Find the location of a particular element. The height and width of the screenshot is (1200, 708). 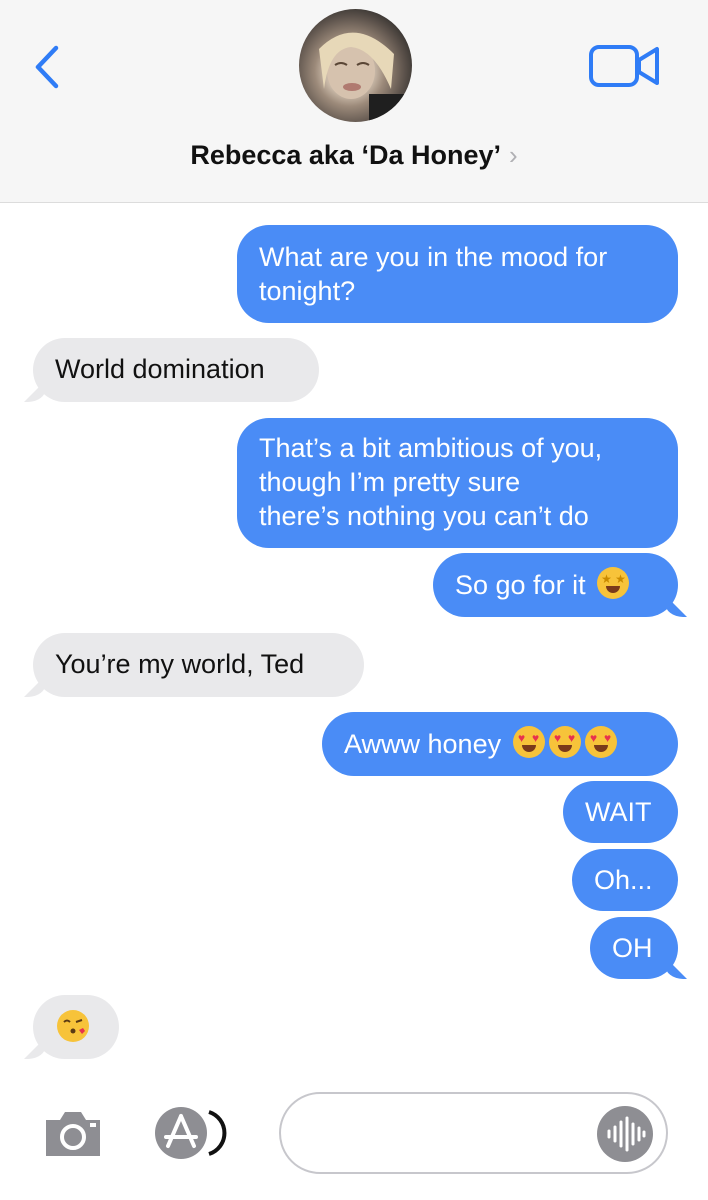

message-bubble-outgoing: Awww honey ♥ ♥ ♥ ♥ ♥ ♥ is located at coordinates (500, 744).